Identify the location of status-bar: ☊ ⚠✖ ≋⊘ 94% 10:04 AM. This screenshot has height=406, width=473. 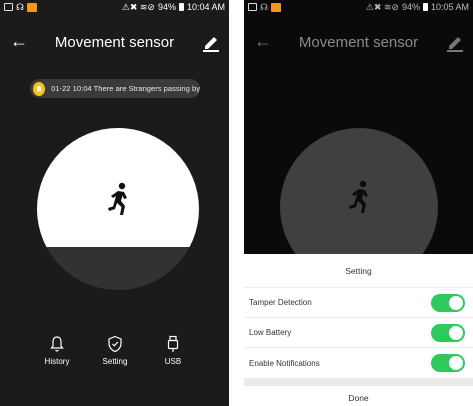
(114, 7).